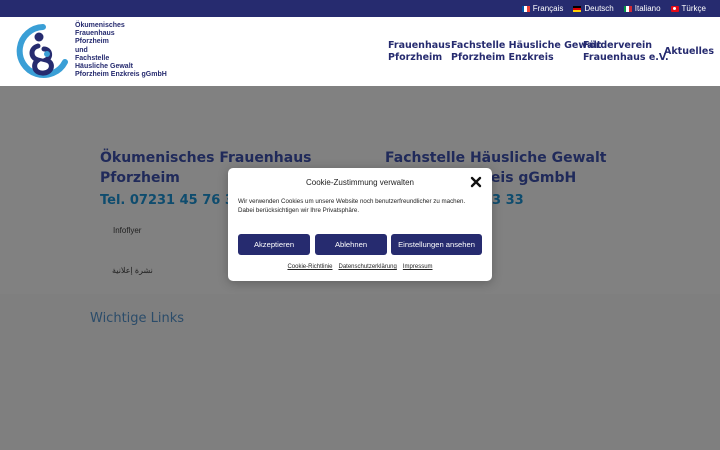  What do you see at coordinates (132, 270) in the screenshot?
I see `infoflyer-arabic-link: نشرة إعلانية` at bounding box center [132, 270].